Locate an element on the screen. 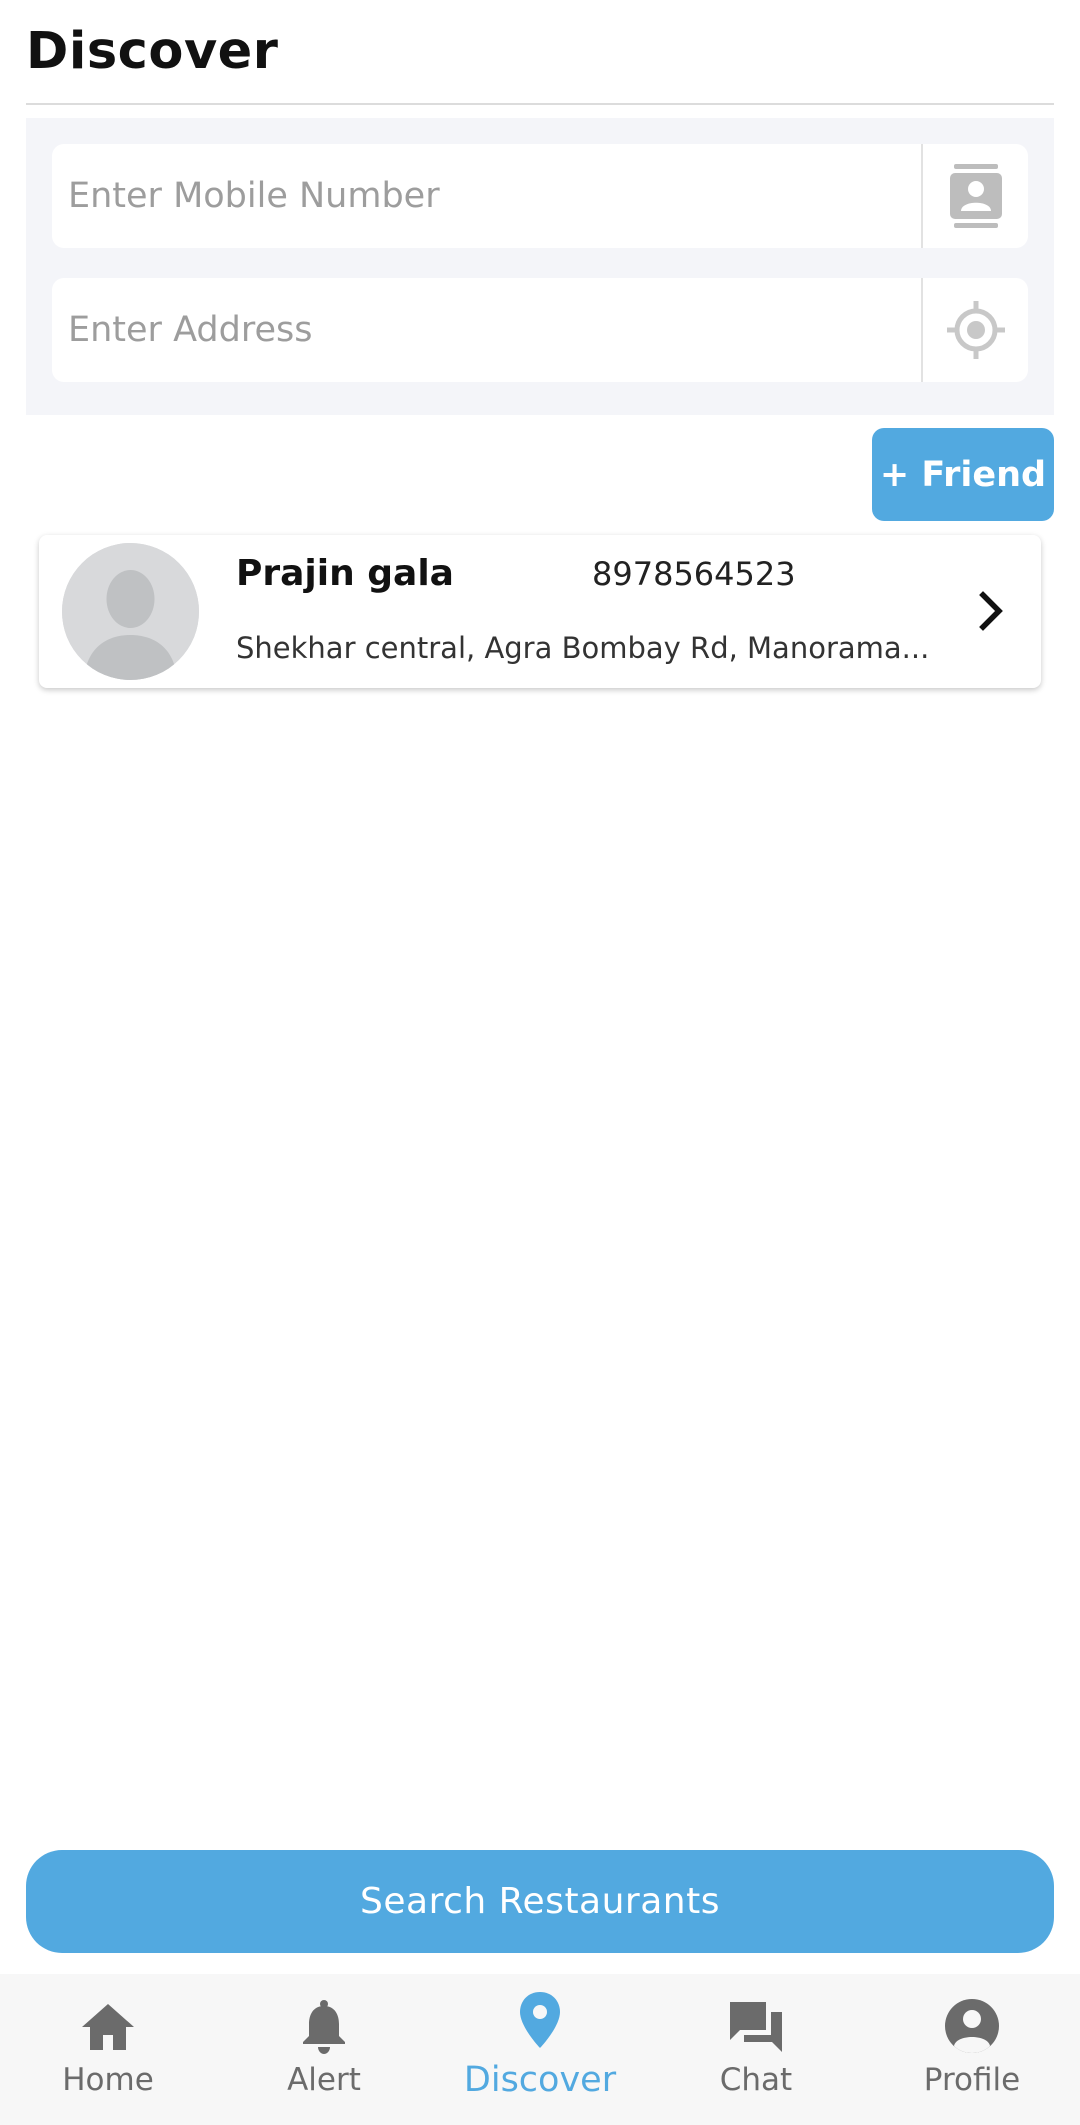 This screenshot has height=2125, width=1080. current-location-button is located at coordinates (975, 330).